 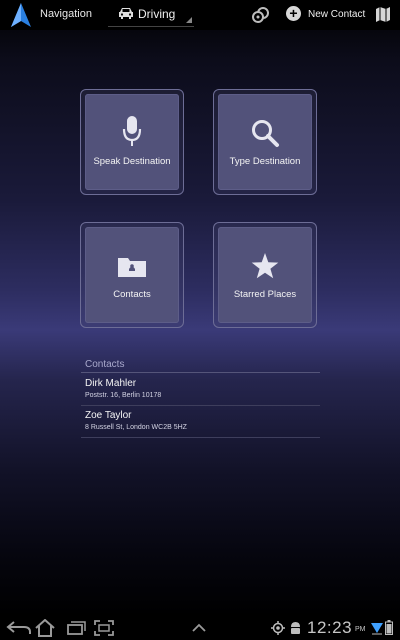 I want to click on navigation-arrow-icon, so click(x=21, y=15).